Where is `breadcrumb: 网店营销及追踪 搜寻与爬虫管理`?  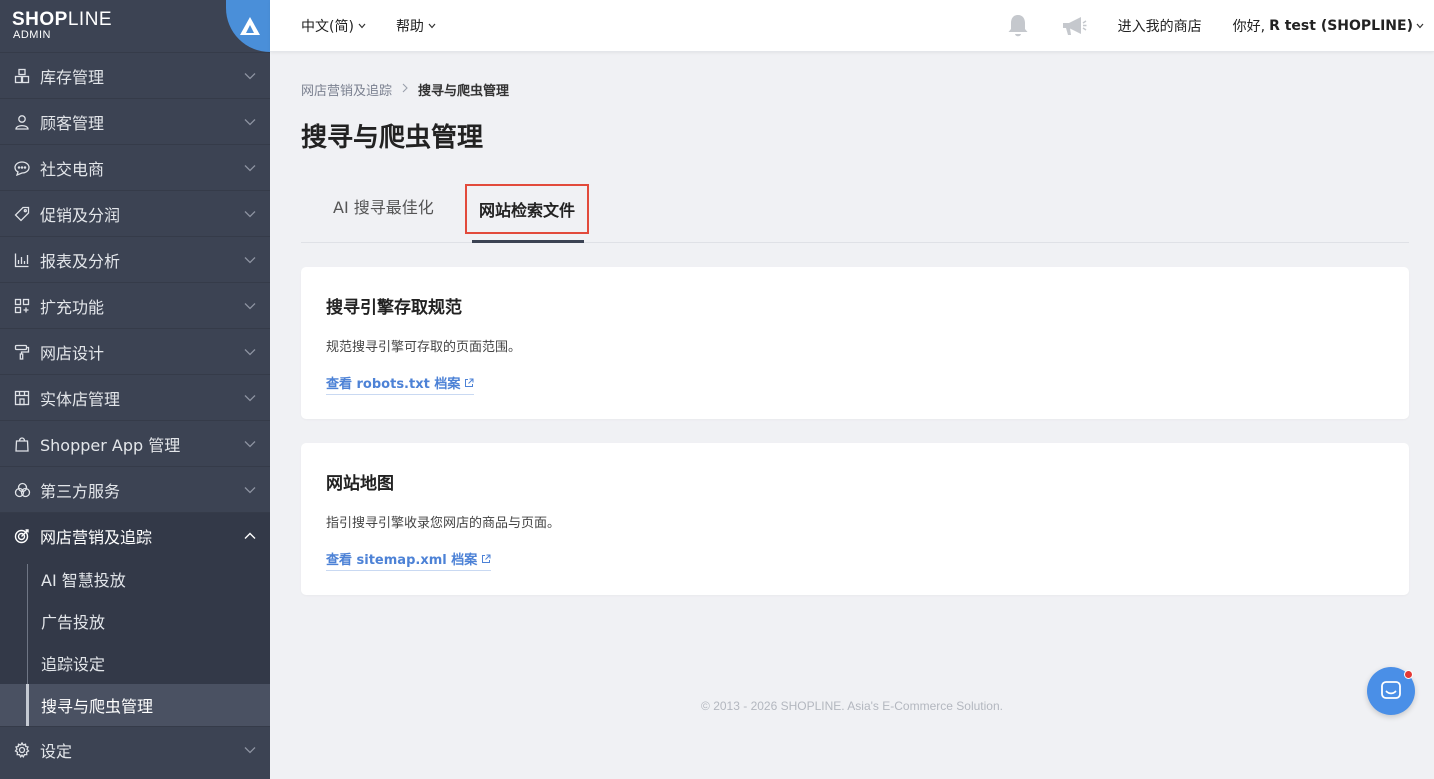 breadcrumb: 网店营销及追踪 搜寻与爬虫管理 is located at coordinates (855, 89).